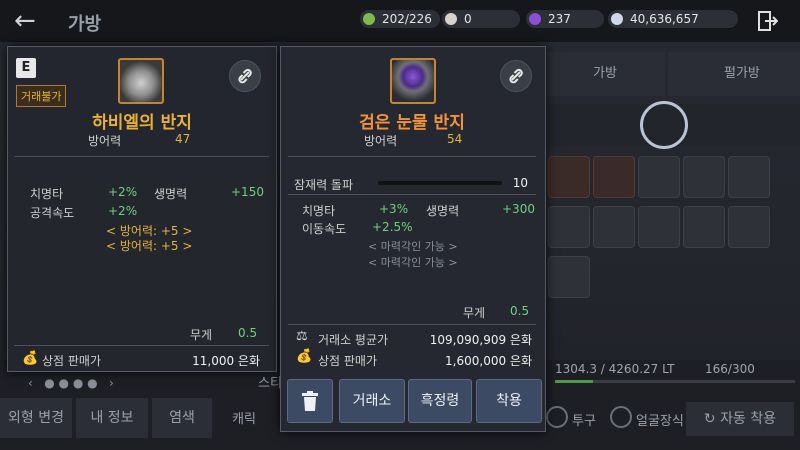  I want to click on stat-value: +150, so click(247, 192).